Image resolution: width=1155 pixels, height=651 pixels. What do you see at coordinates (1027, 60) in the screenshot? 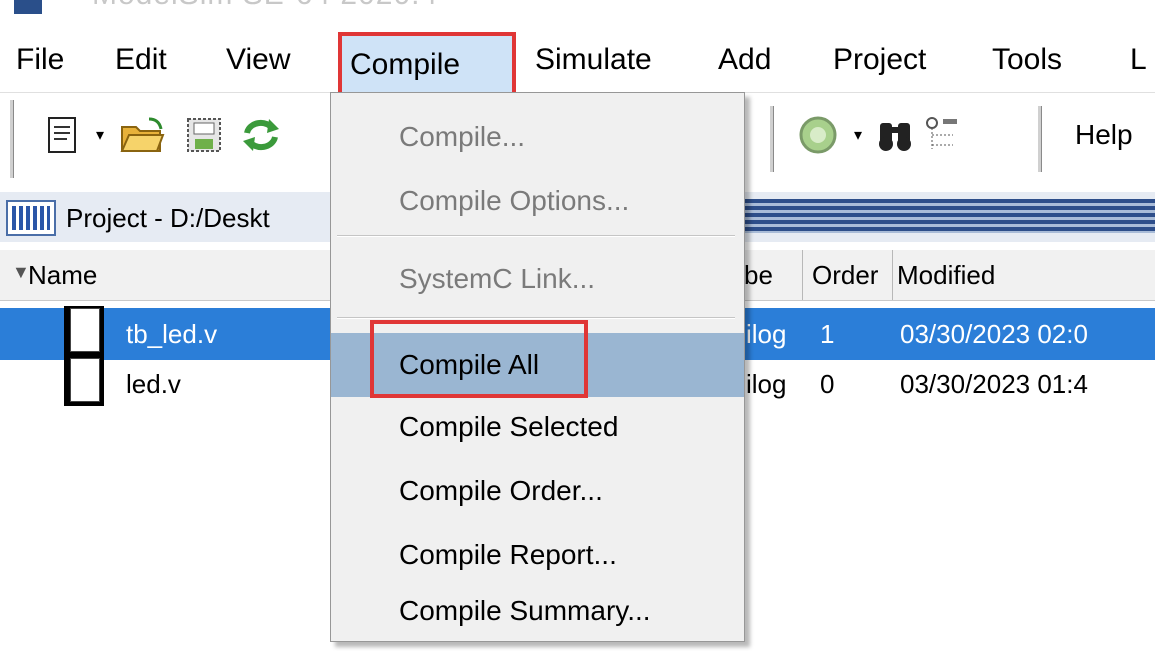
I see `menu-tools: Tools` at bounding box center [1027, 60].